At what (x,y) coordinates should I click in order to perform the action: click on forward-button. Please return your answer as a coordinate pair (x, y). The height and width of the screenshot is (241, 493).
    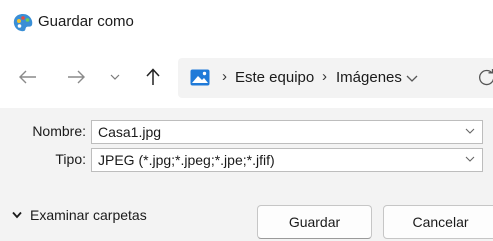
    Looking at the image, I should click on (76, 77).